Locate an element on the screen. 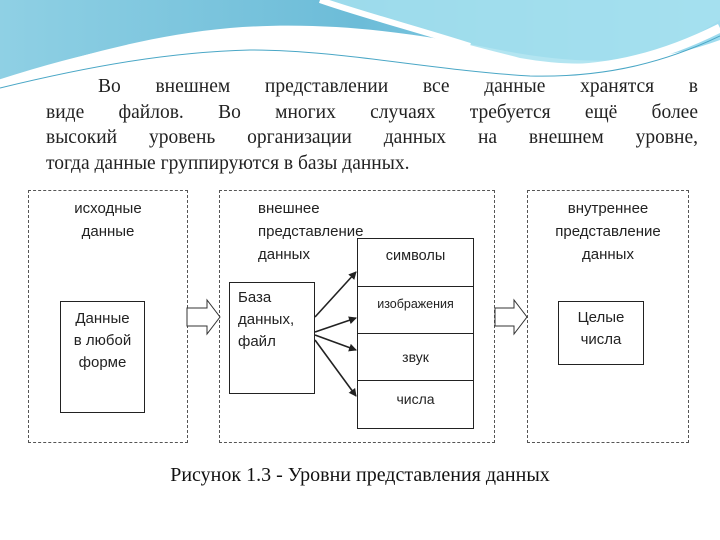  block-arrow-source-to-external is located at coordinates (203, 317).